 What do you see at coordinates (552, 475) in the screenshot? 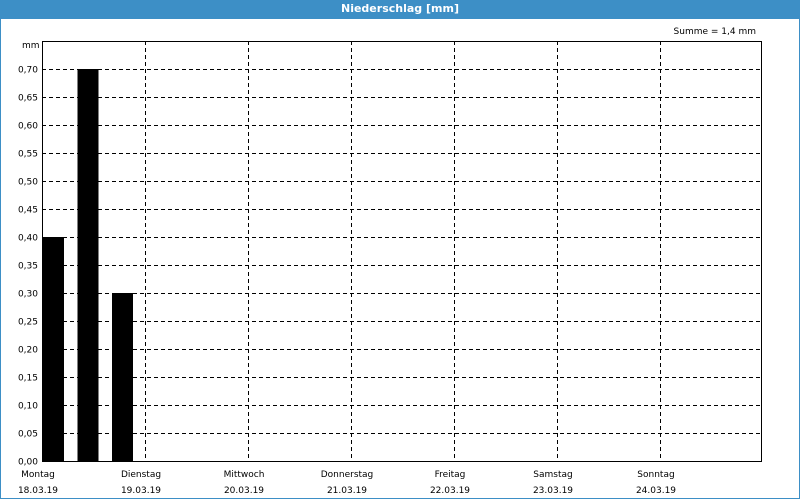
I see `x-tick-day-label: Samstag` at bounding box center [552, 475].